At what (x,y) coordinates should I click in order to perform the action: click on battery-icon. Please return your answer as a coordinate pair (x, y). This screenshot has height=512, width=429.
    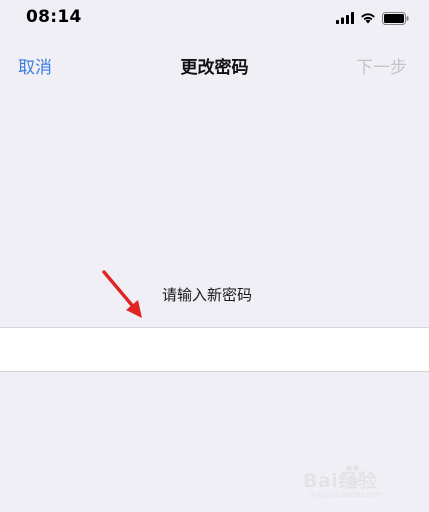
    Looking at the image, I should click on (395, 18).